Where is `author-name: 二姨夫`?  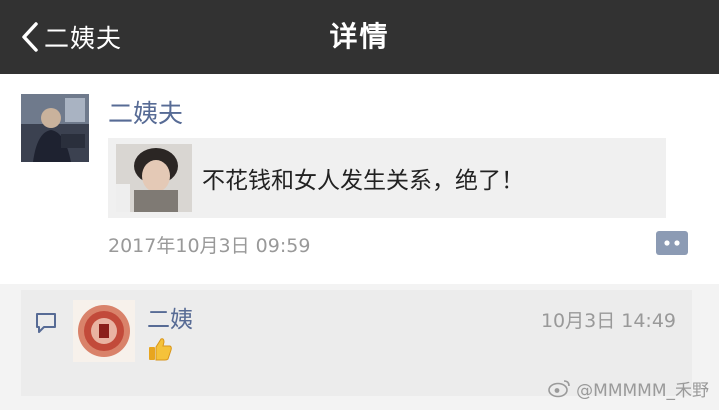
author-name: 二姨夫 is located at coordinates (145, 112).